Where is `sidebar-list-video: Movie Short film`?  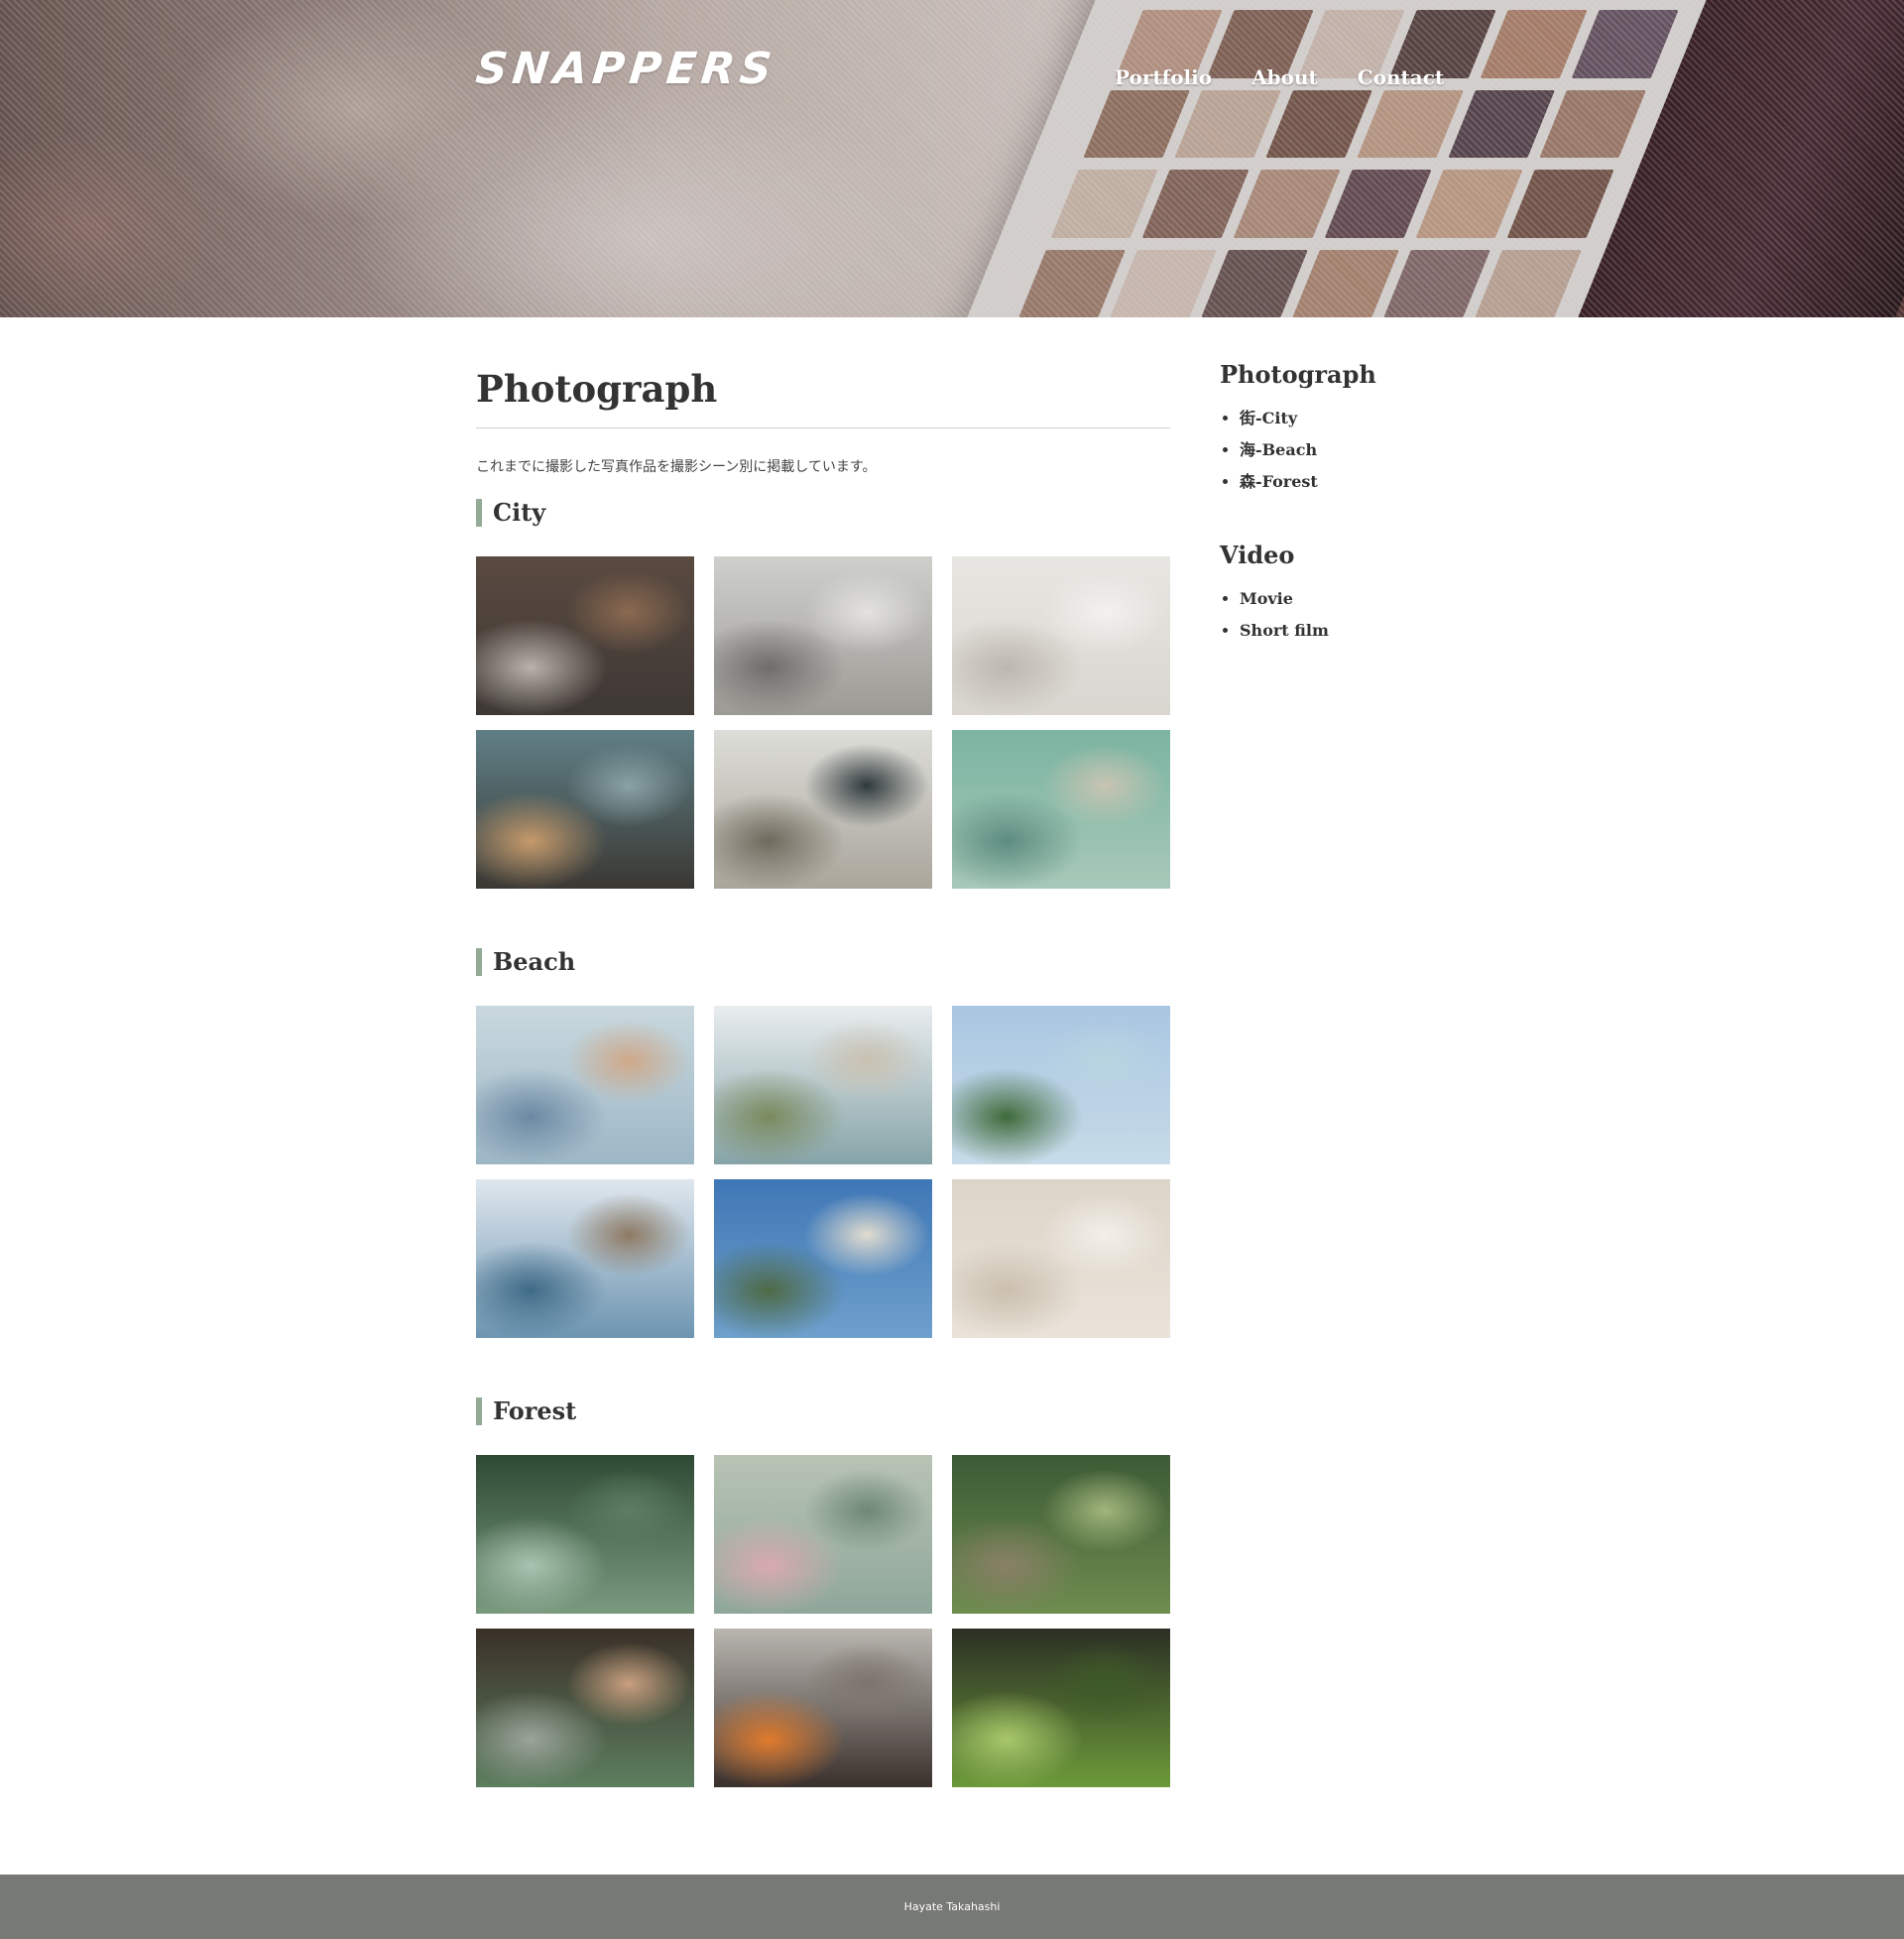 sidebar-list-video: Movie Short film is located at coordinates (1349, 615).